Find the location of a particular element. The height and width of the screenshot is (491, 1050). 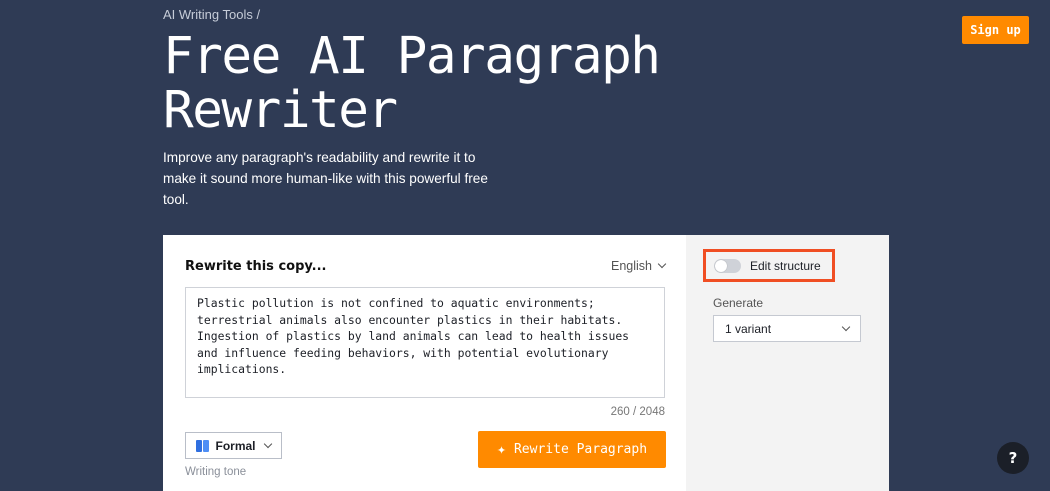

help-button: ? is located at coordinates (1013, 458).